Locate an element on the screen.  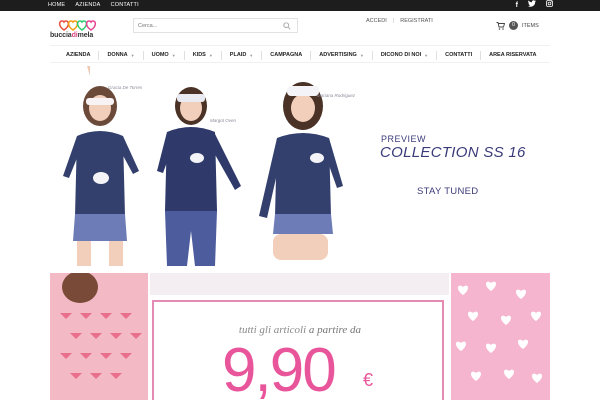
cart-icon is located at coordinates (500, 25).